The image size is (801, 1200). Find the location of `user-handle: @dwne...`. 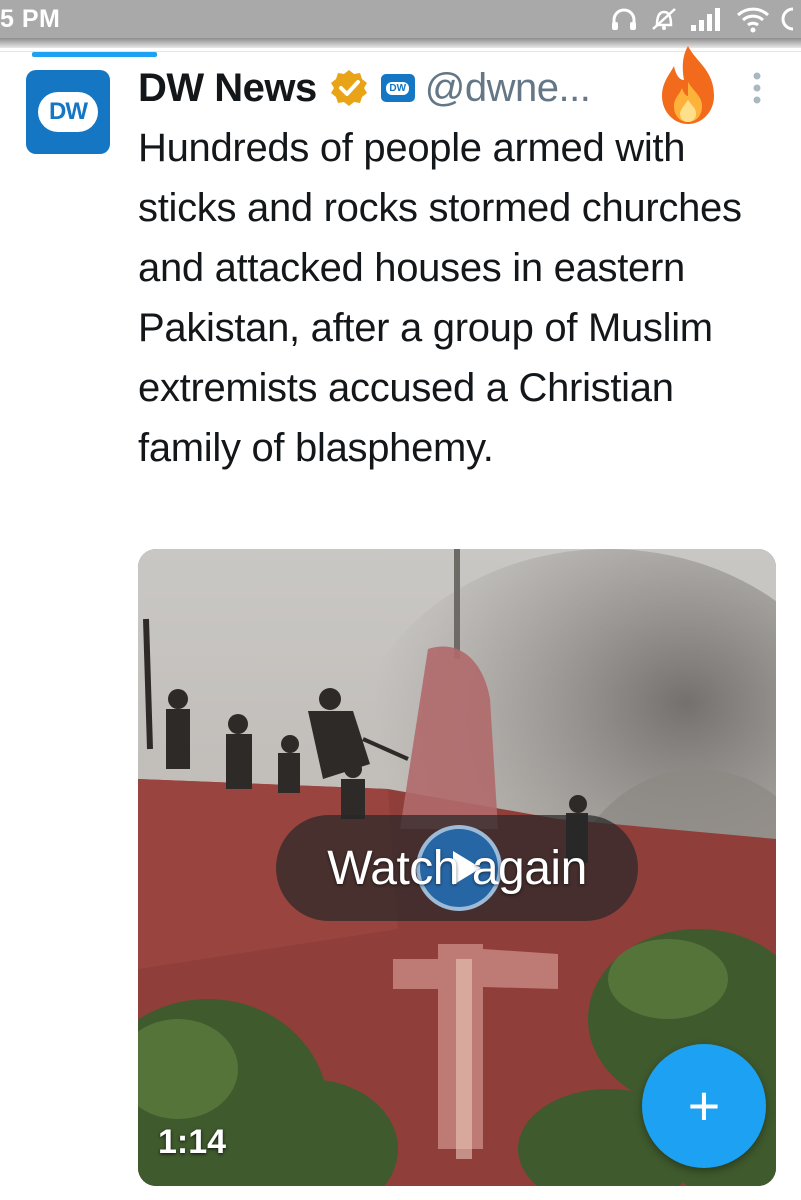

user-handle: @dwne... is located at coordinates (508, 88).